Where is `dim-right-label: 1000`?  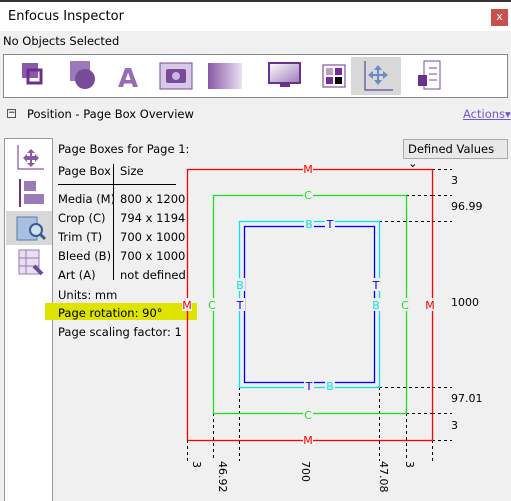
dim-right-label: 1000 is located at coordinates (465, 302).